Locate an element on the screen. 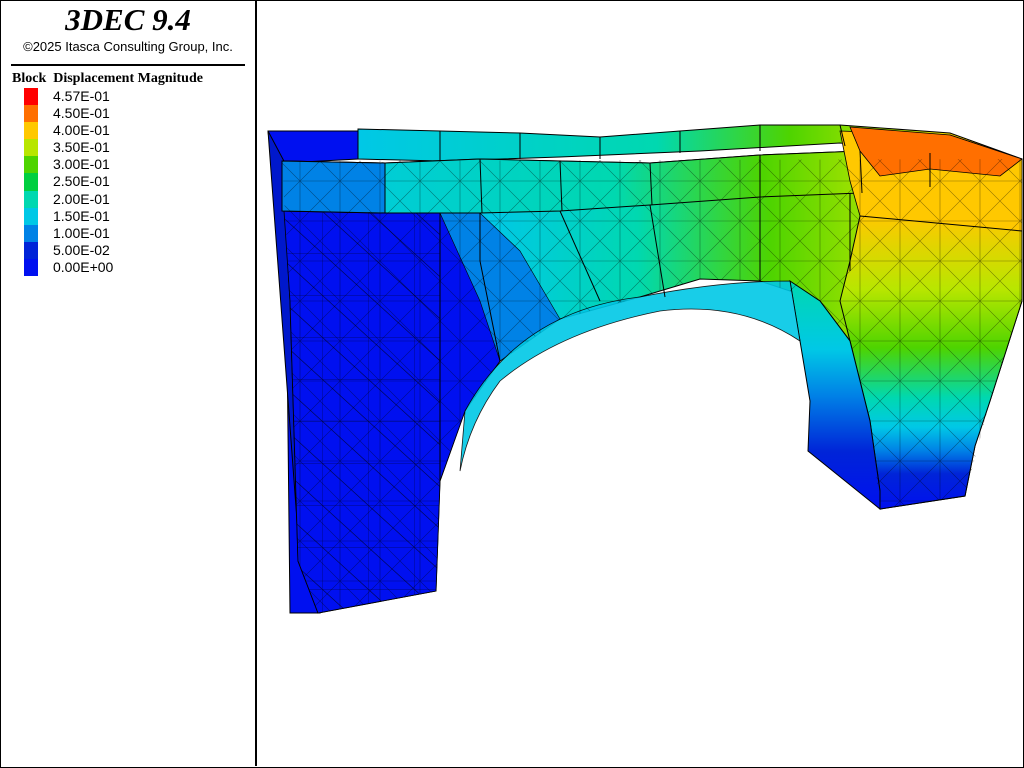 This screenshot has height=768, width=1024. legend-item-label: 1.00E-01 is located at coordinates (81, 232).